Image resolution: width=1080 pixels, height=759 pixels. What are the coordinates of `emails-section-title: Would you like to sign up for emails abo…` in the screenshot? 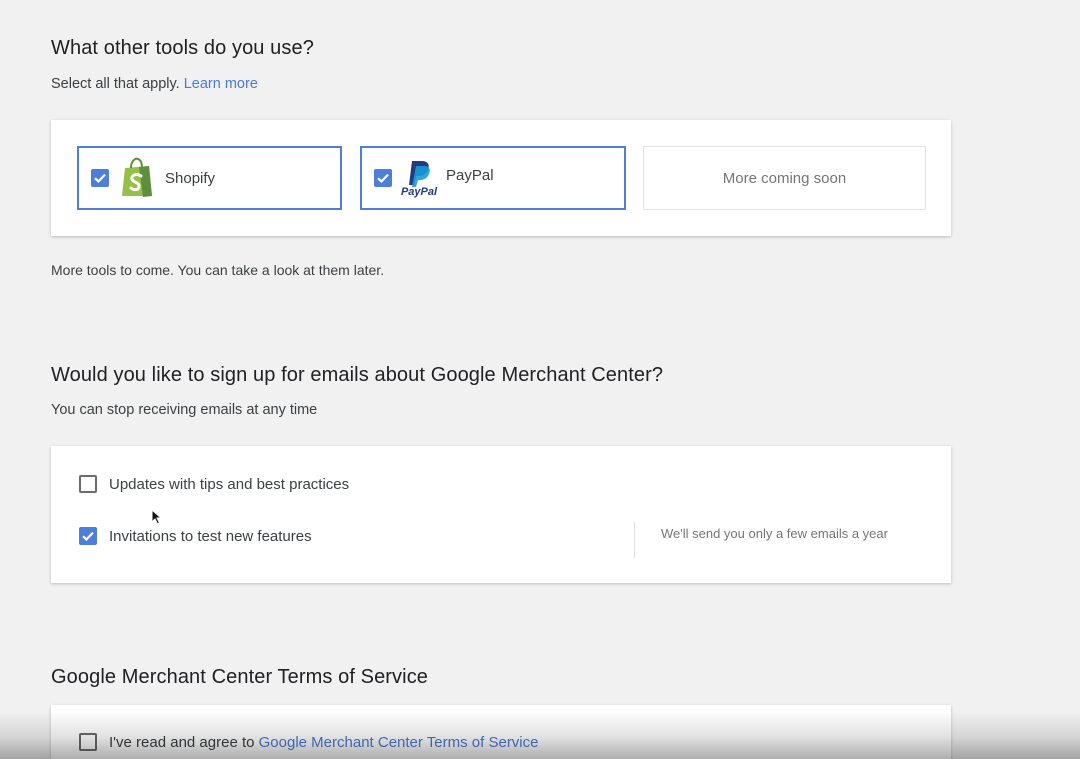 It's located at (357, 375).